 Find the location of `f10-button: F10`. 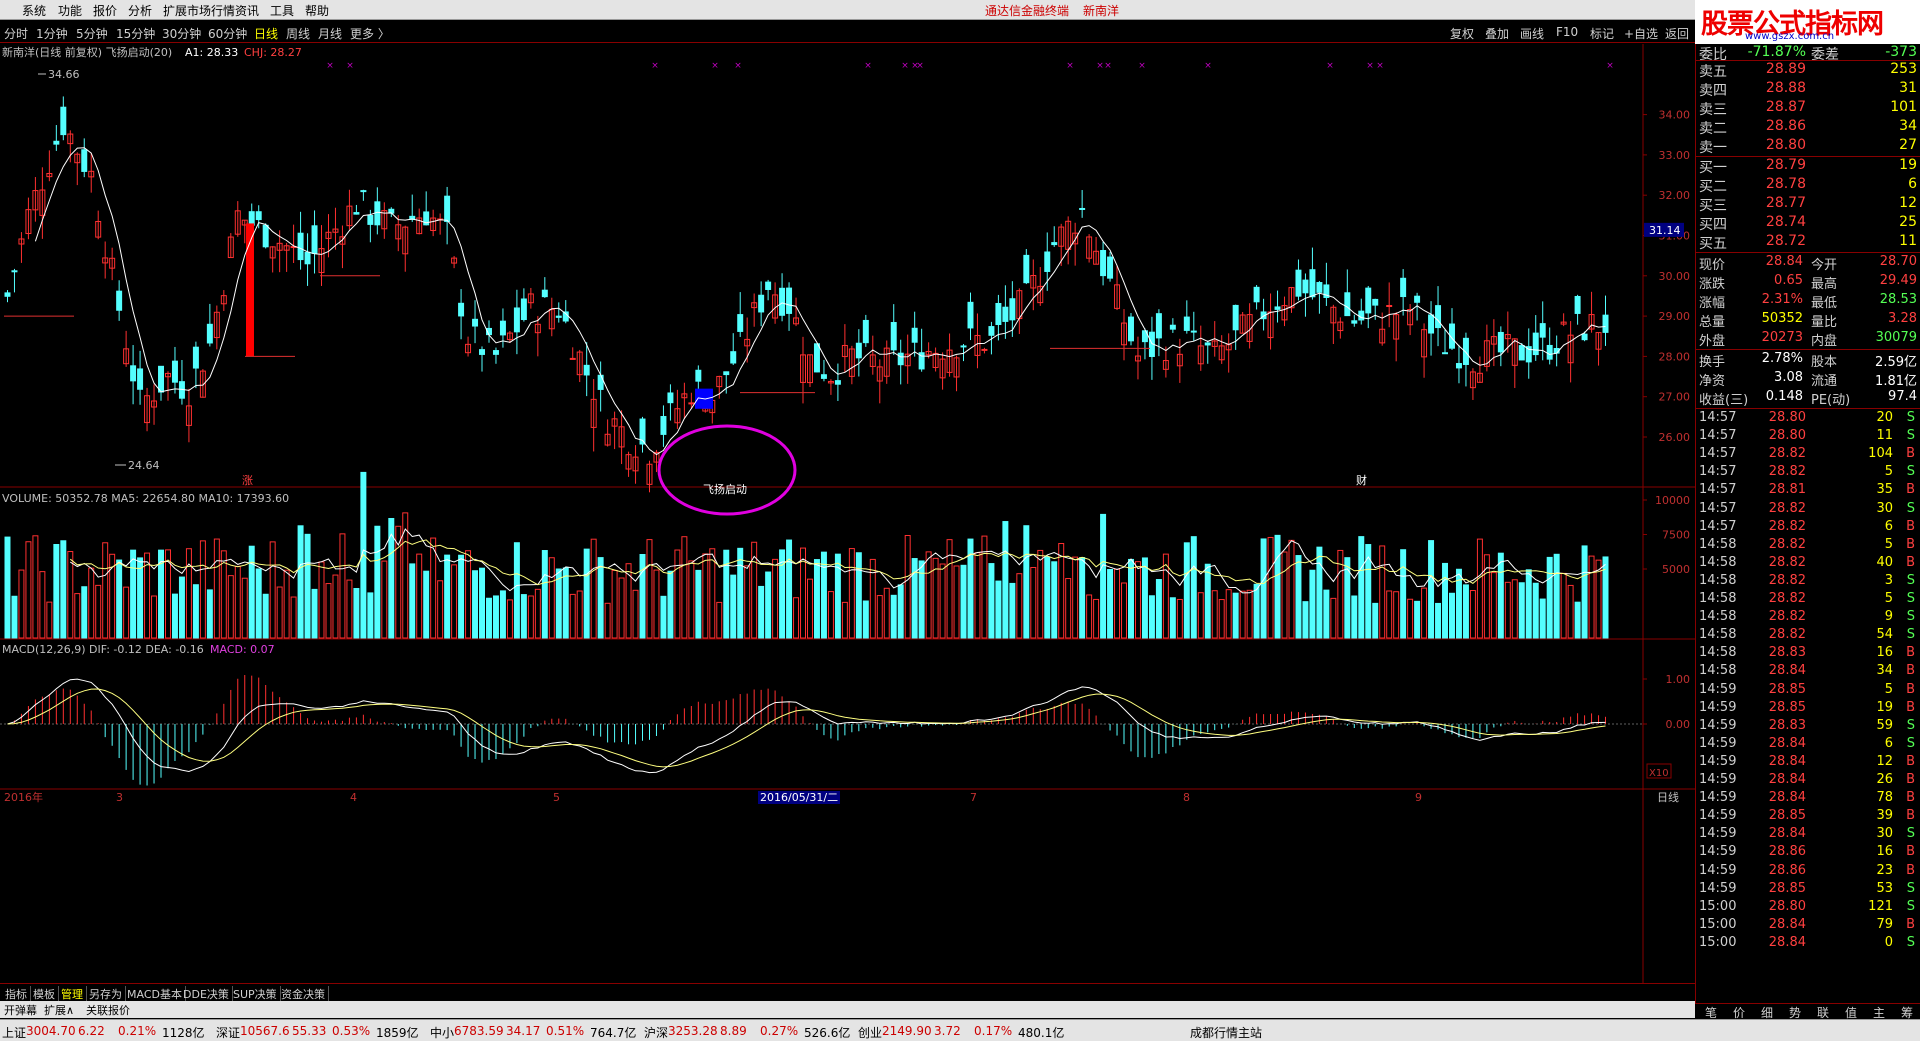

f10-button: F10 is located at coordinates (1567, 32).